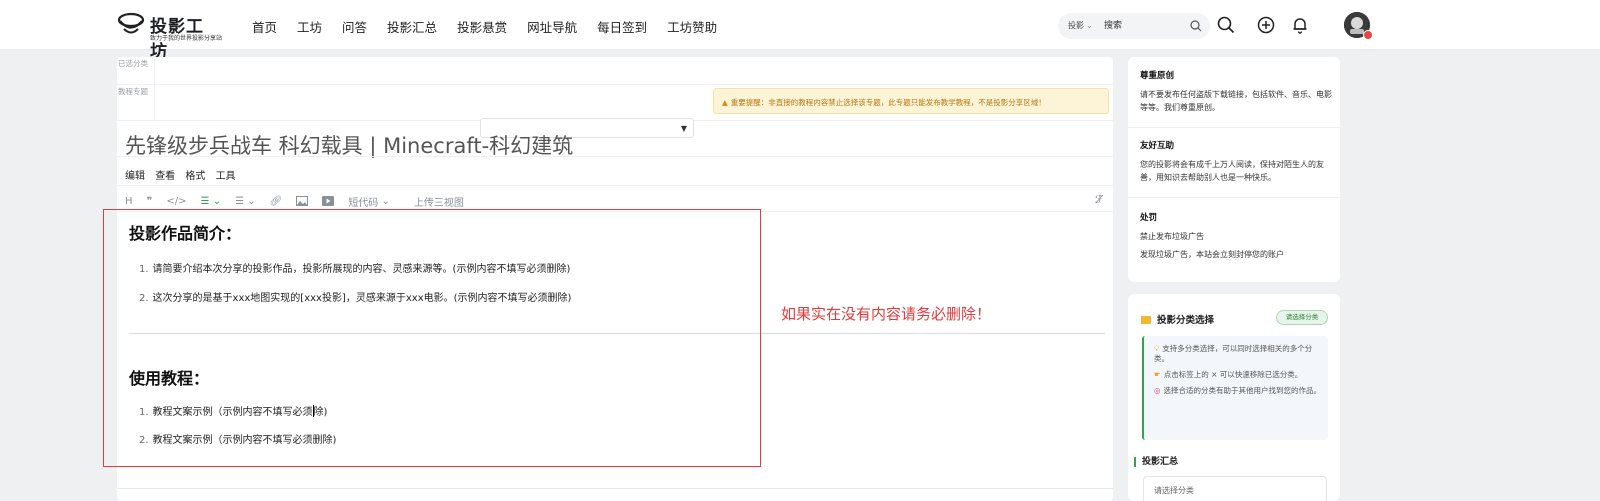 This screenshot has height=501, width=1600. Describe the element at coordinates (1157, 390) in the screenshot. I see `target-icon: ◎` at that location.